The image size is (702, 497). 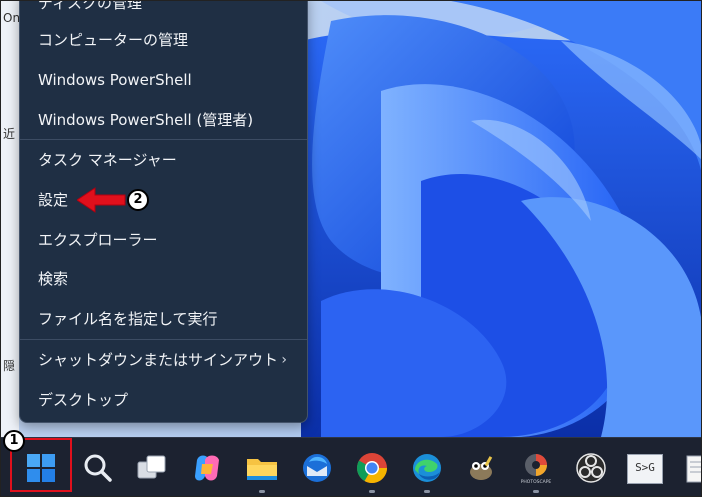 I want to click on desktop-label: On, so click(x=12, y=18).